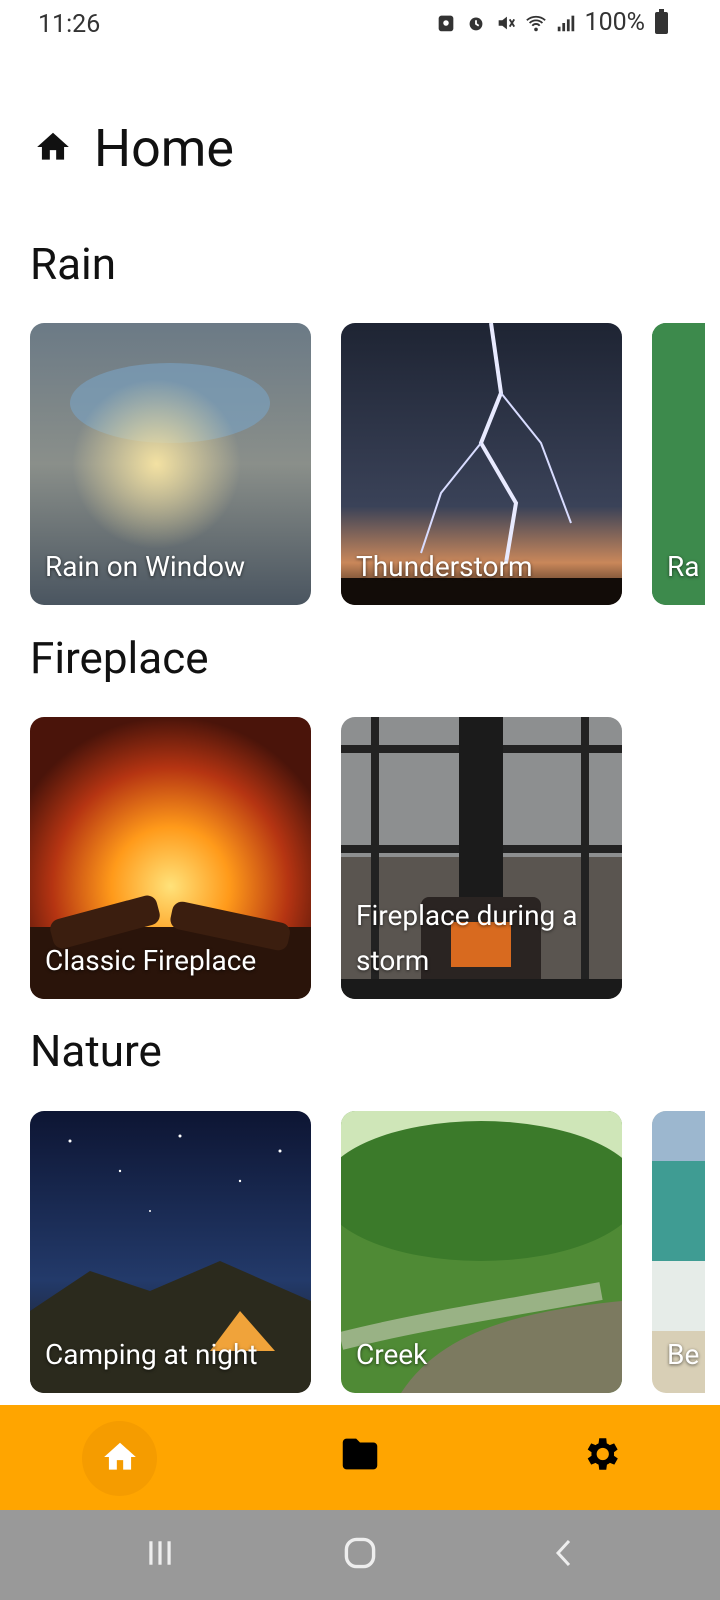  I want to click on nav-settings-button, so click(601, 1456).